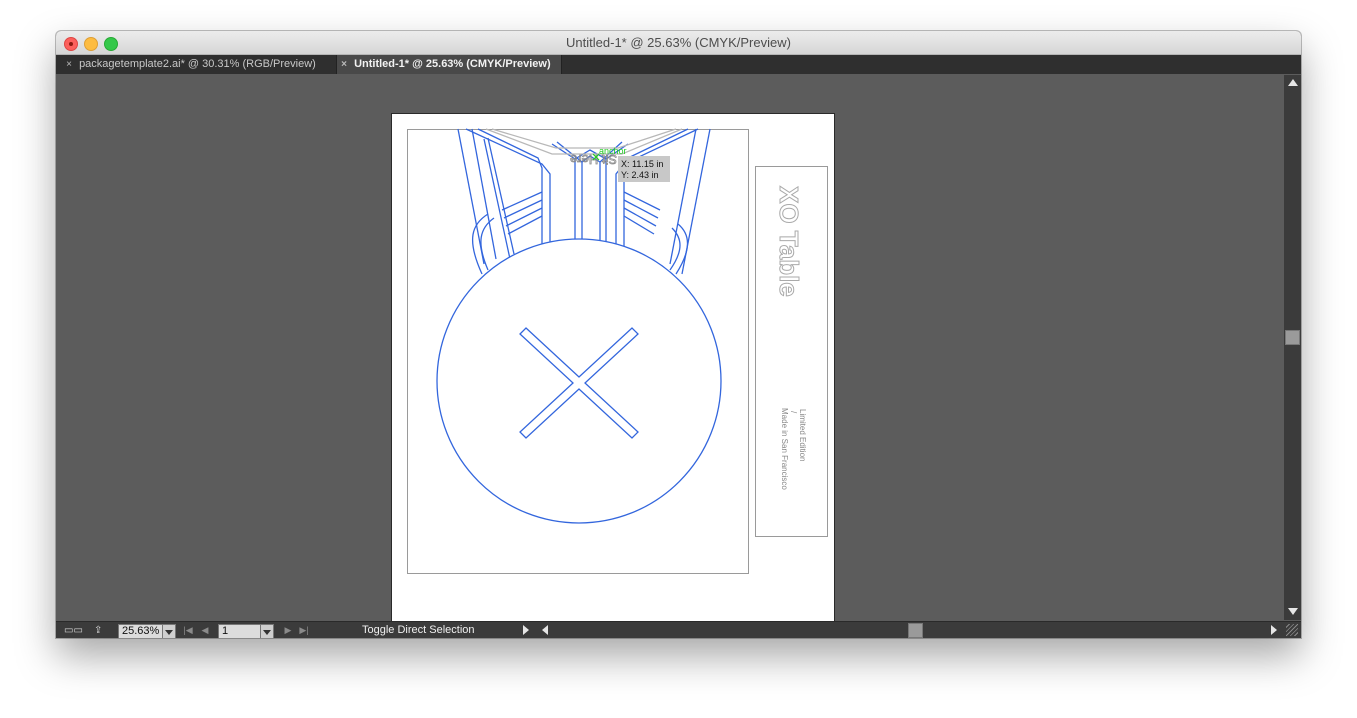 This screenshot has width=1357, height=718. I want to click on resize-grip-icon, so click(1292, 630).